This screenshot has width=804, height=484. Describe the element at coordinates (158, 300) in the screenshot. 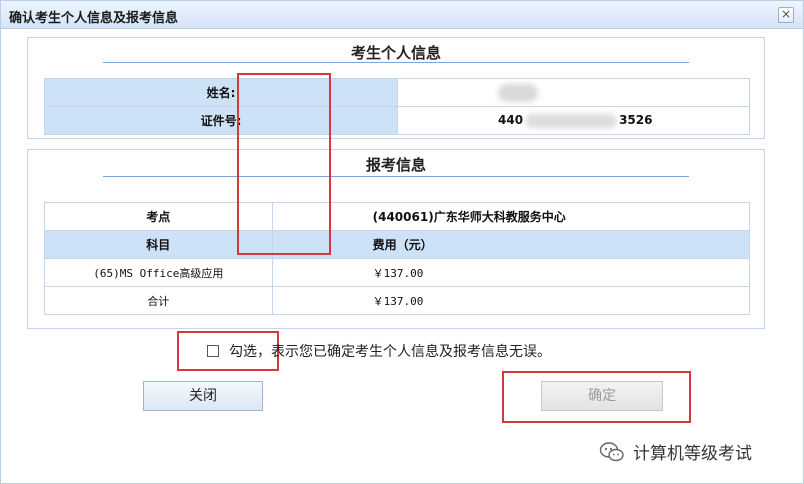

I see `total-label: 合计` at that location.